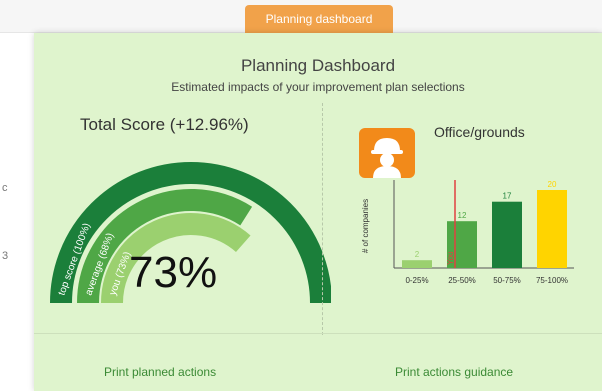 The width and height of the screenshot is (602, 391). What do you see at coordinates (164, 124) in the screenshot?
I see `total-score-label: Total Score (+12.96%)` at bounding box center [164, 124].